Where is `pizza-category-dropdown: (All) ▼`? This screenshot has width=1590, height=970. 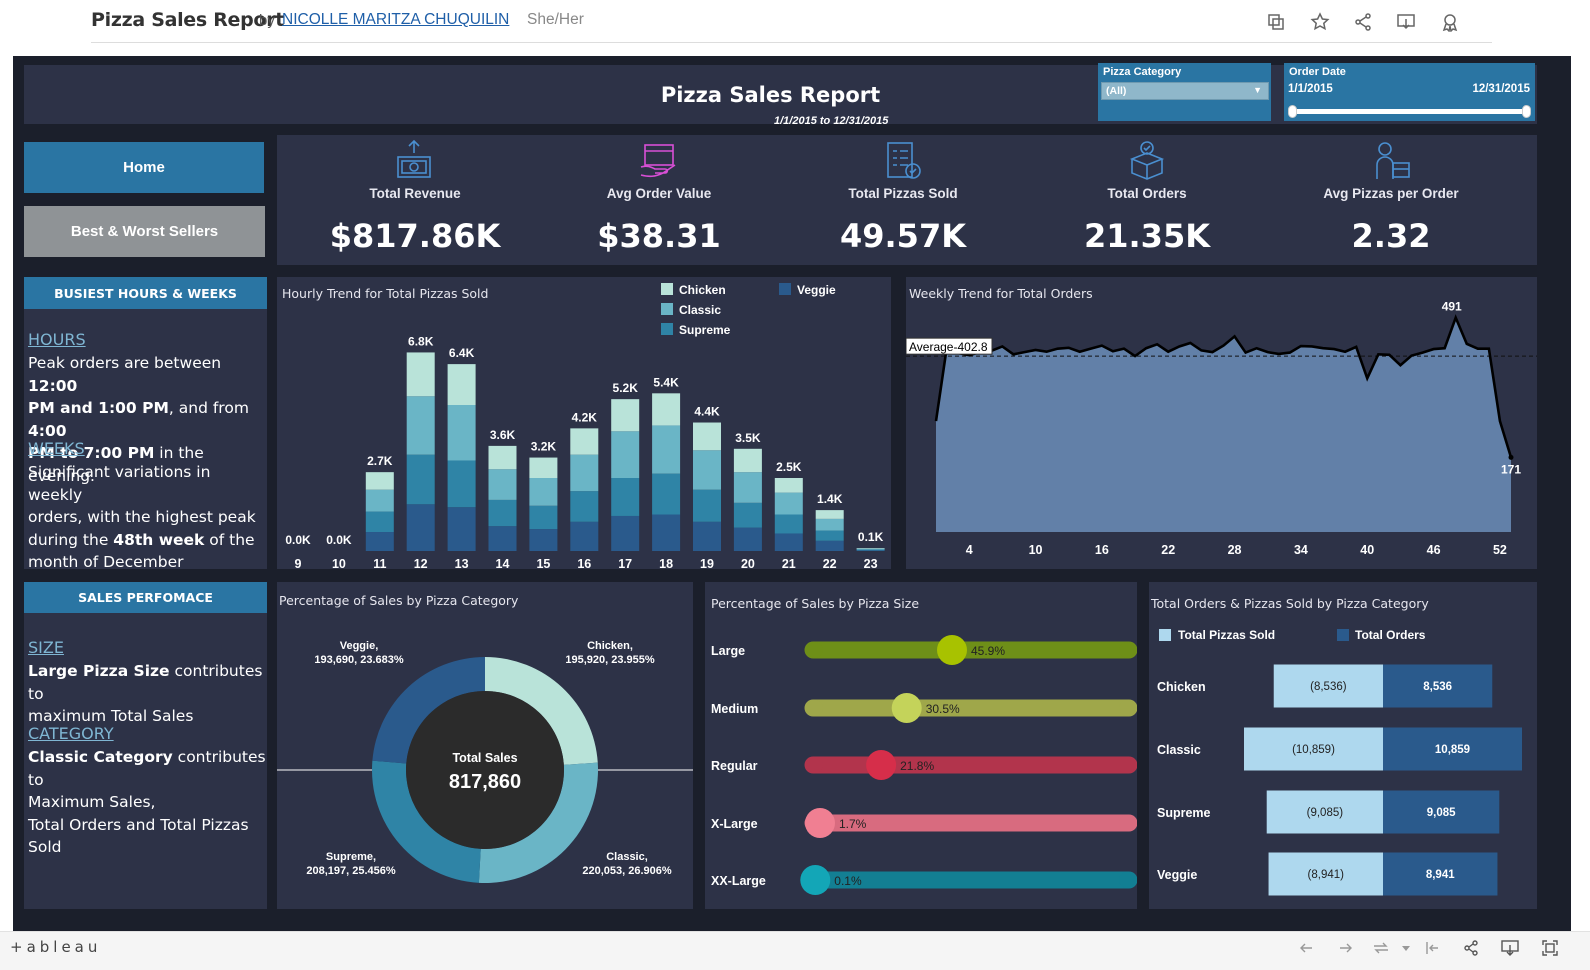 pizza-category-dropdown: (All) ▼ is located at coordinates (1185, 91).